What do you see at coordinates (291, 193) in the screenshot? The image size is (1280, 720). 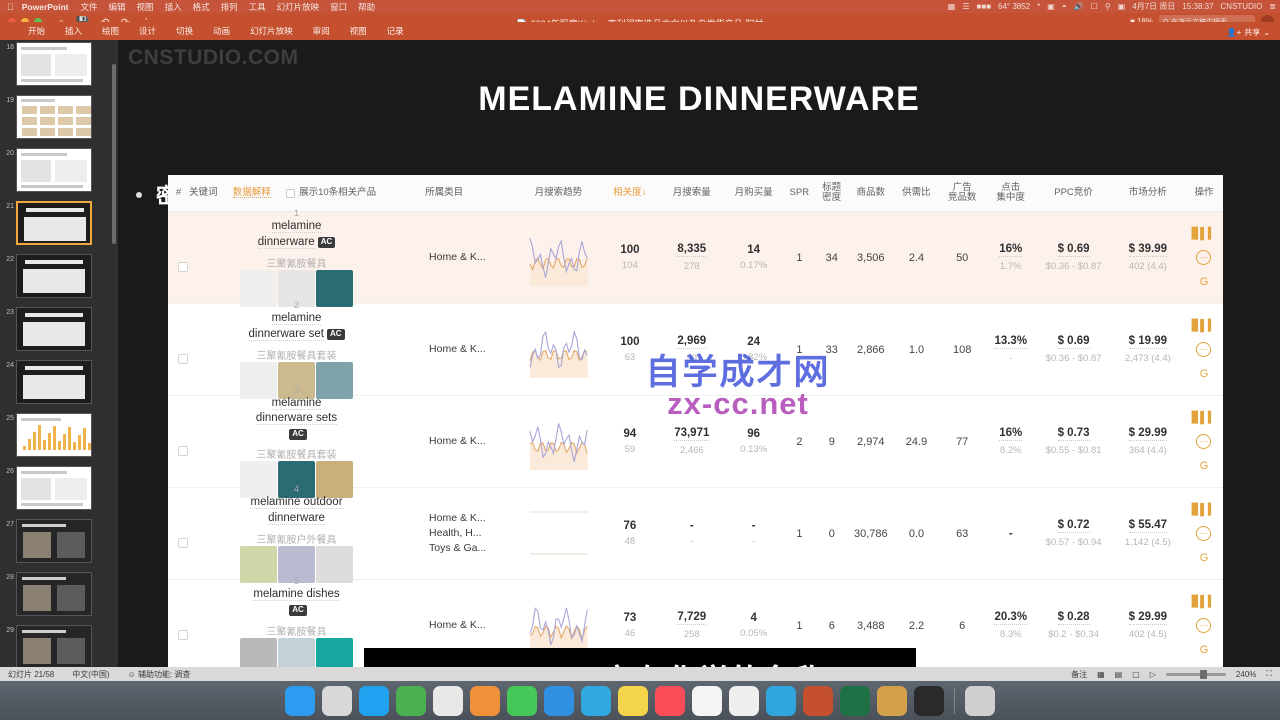 I see `show-related-checkbox` at bounding box center [291, 193].